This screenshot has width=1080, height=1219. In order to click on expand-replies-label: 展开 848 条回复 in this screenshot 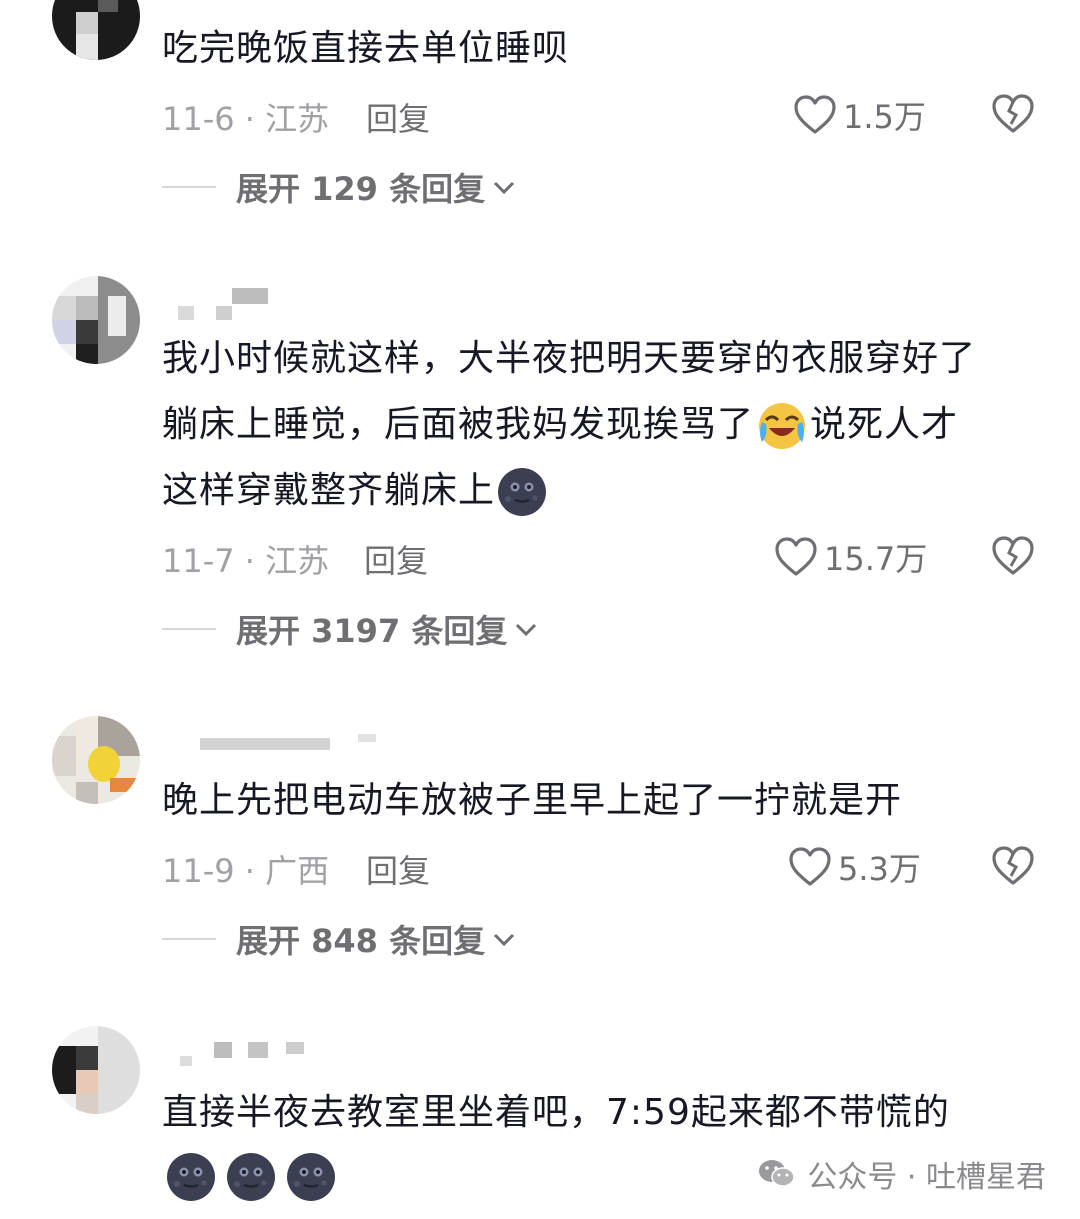, I will do `click(361, 941)`.